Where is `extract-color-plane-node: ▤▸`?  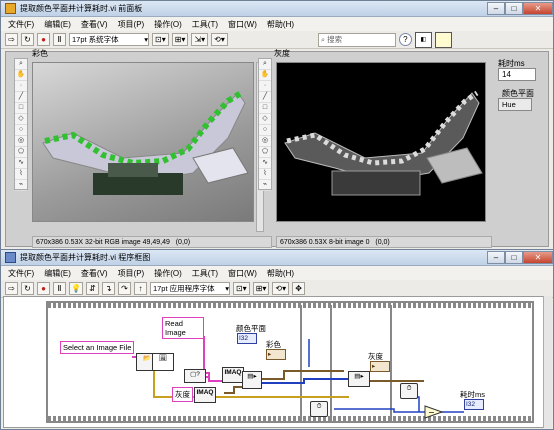 extract-color-plane-node: ▤▸ is located at coordinates (359, 379).